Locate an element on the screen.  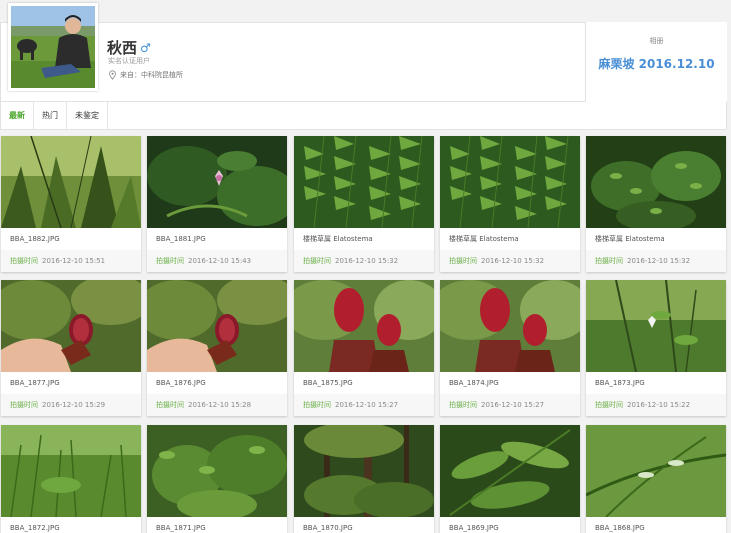
photo-time: 拍摄时间 2016-12-10 15:28 is located at coordinates (217, 405).